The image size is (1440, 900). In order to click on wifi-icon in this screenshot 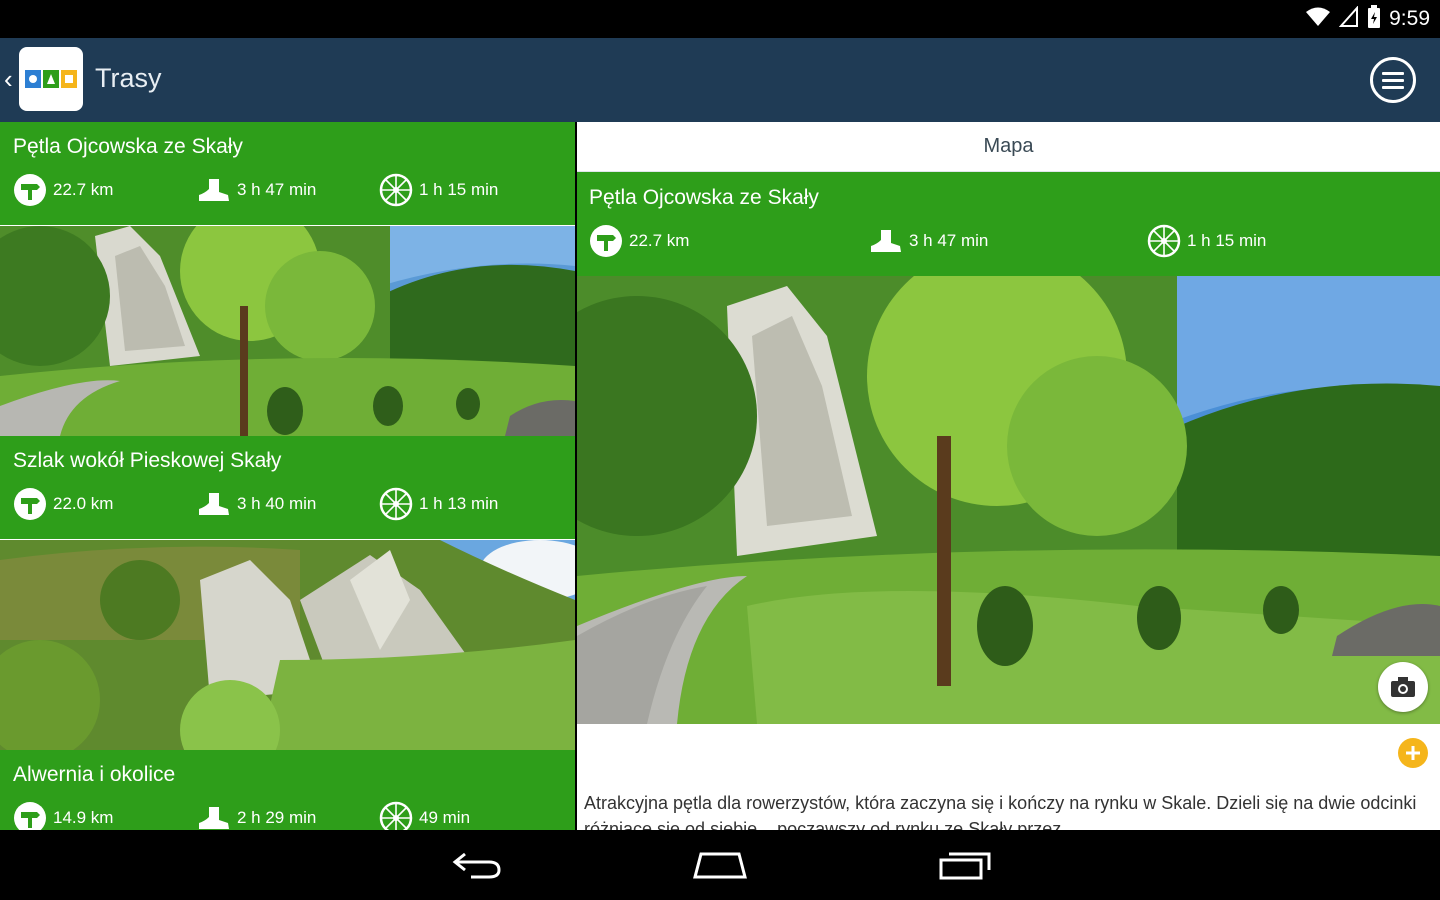, I will do `click(1318, 19)`.